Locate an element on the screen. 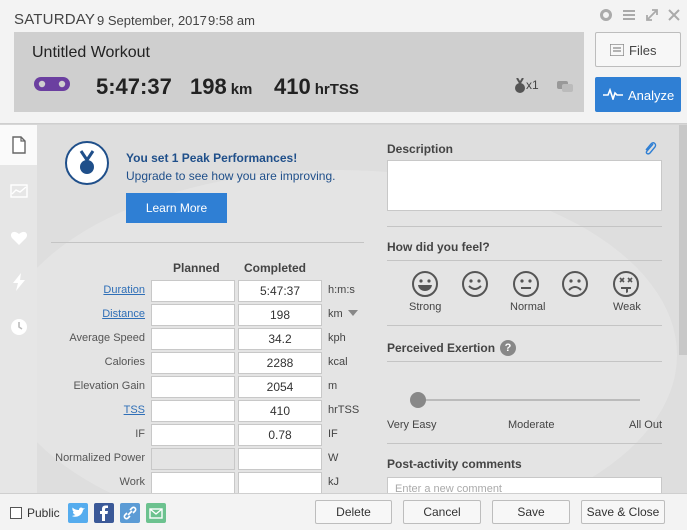 Image resolution: width=687 pixels, height=530 pixels. feel-bad-icon is located at coordinates (575, 284).